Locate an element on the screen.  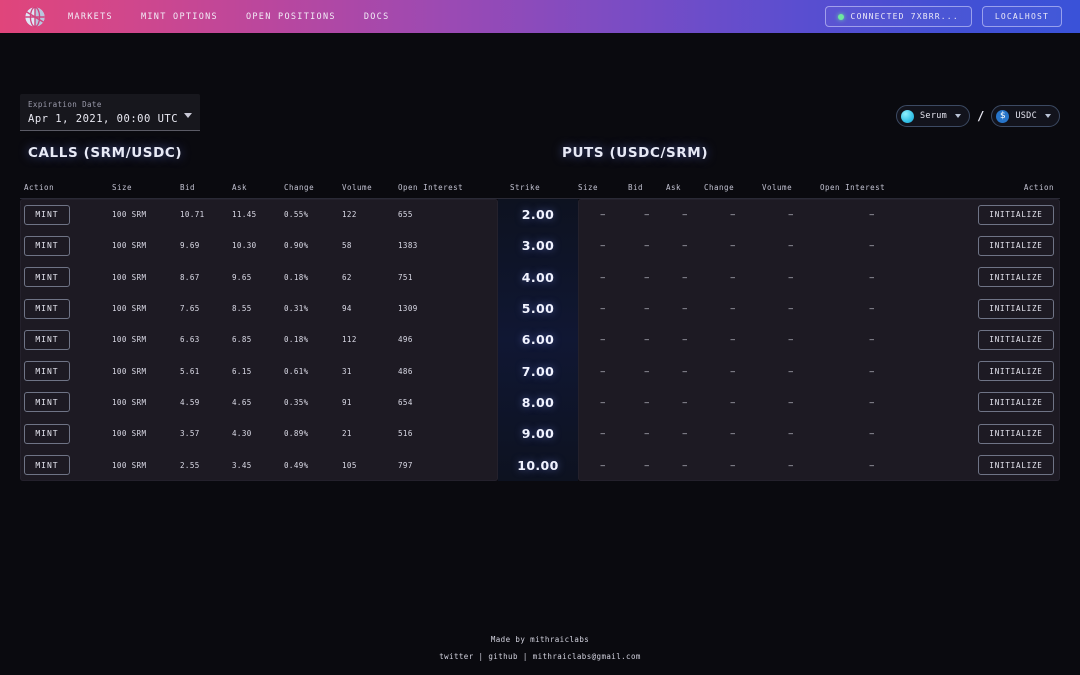
connection-status-dot is located at coordinates (840, 16).